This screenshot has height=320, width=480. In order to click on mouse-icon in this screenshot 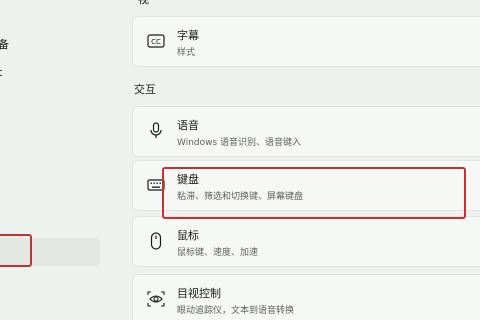, I will do `click(156, 241)`.